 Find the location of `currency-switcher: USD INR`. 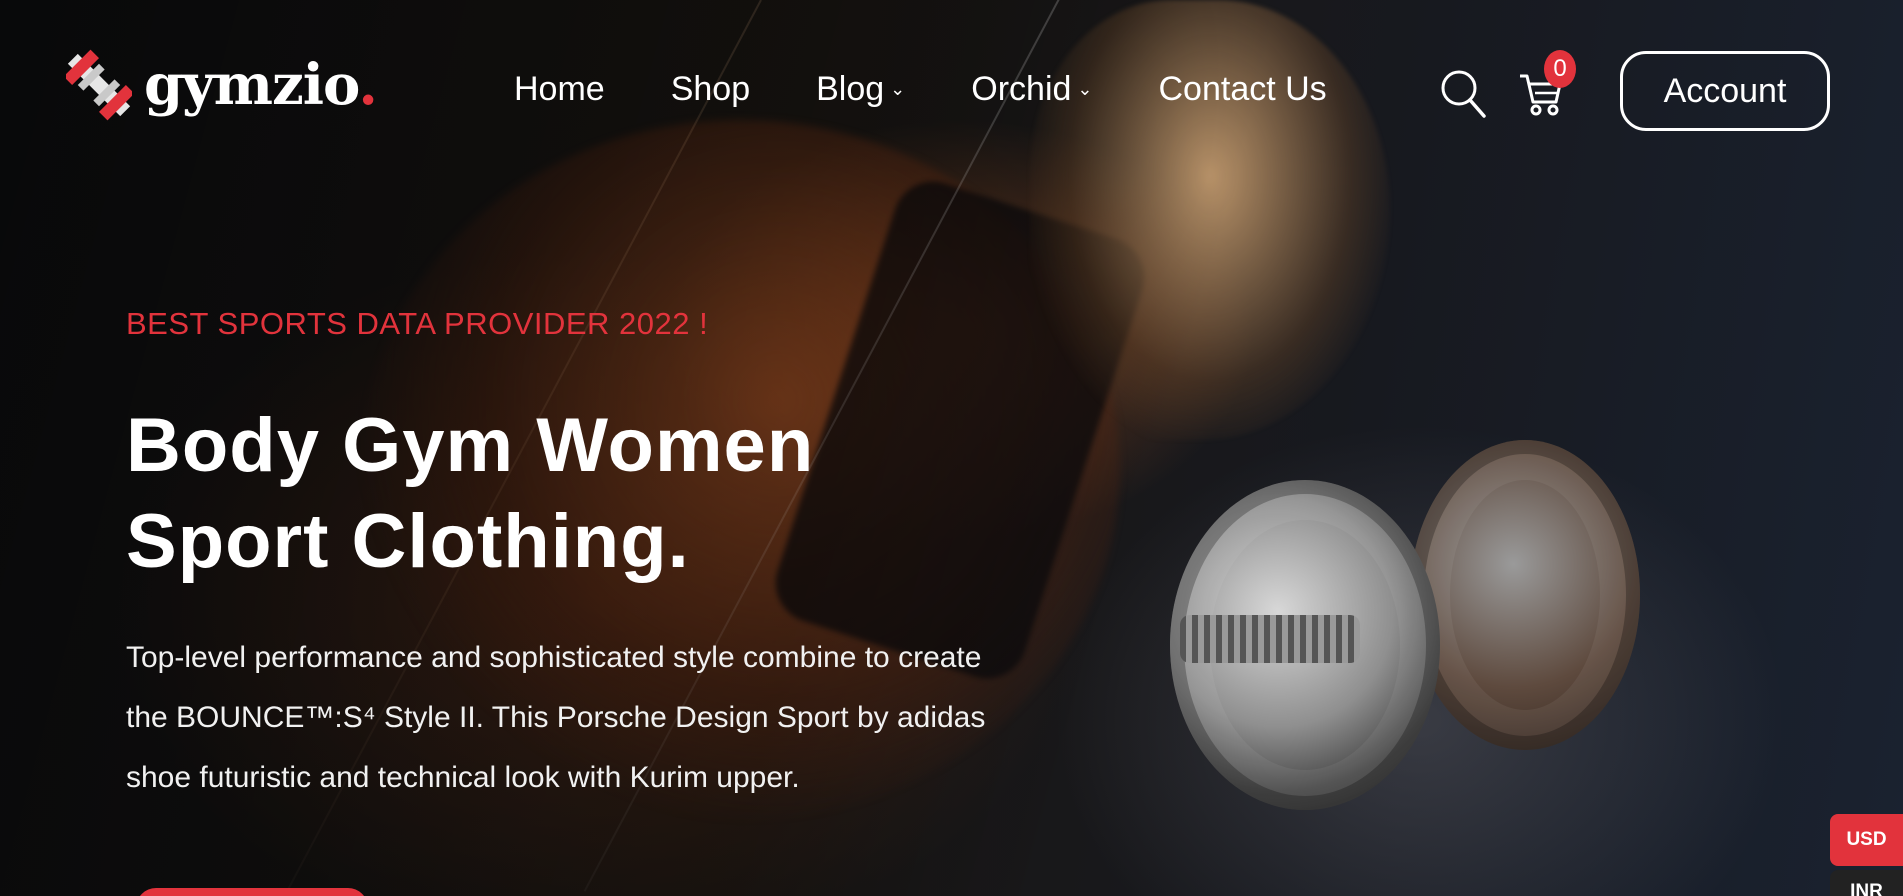

currency-switcher: USD INR is located at coordinates (1866, 855).